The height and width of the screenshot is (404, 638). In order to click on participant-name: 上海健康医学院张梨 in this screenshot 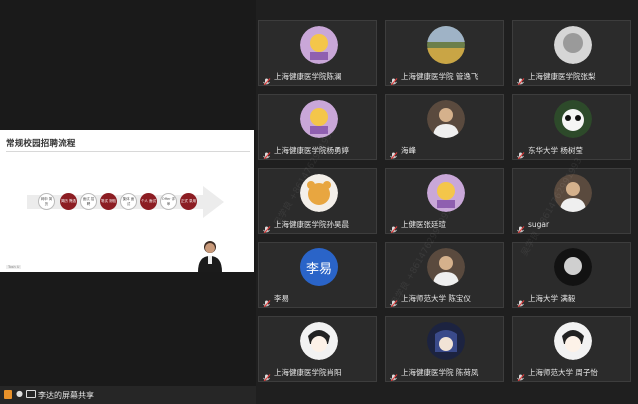, I will do `click(562, 76)`.